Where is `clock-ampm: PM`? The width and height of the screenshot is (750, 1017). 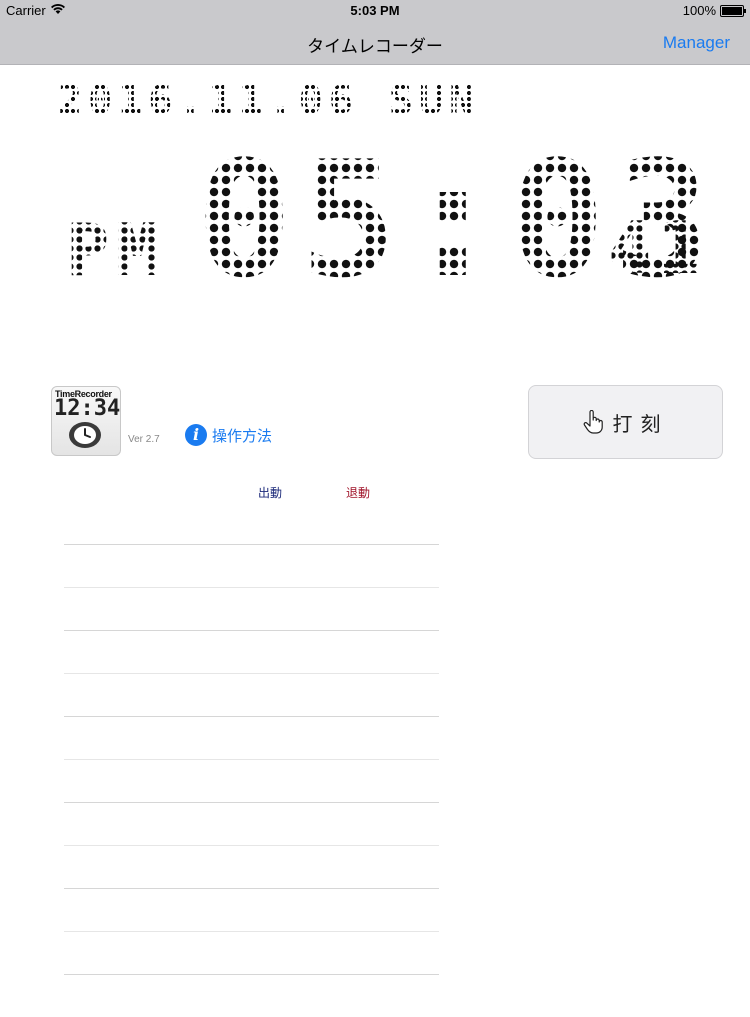 clock-ampm: PM is located at coordinates (115, 250).